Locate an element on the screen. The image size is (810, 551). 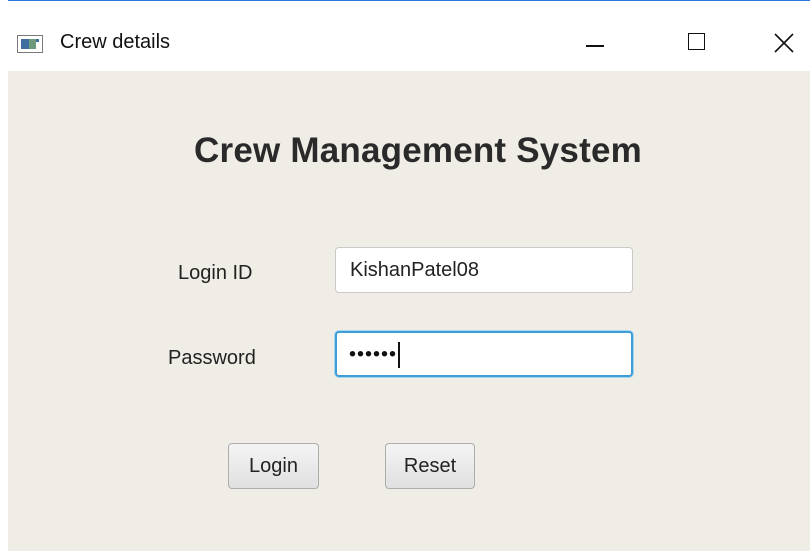
maximize-icon is located at coordinates (696, 41).